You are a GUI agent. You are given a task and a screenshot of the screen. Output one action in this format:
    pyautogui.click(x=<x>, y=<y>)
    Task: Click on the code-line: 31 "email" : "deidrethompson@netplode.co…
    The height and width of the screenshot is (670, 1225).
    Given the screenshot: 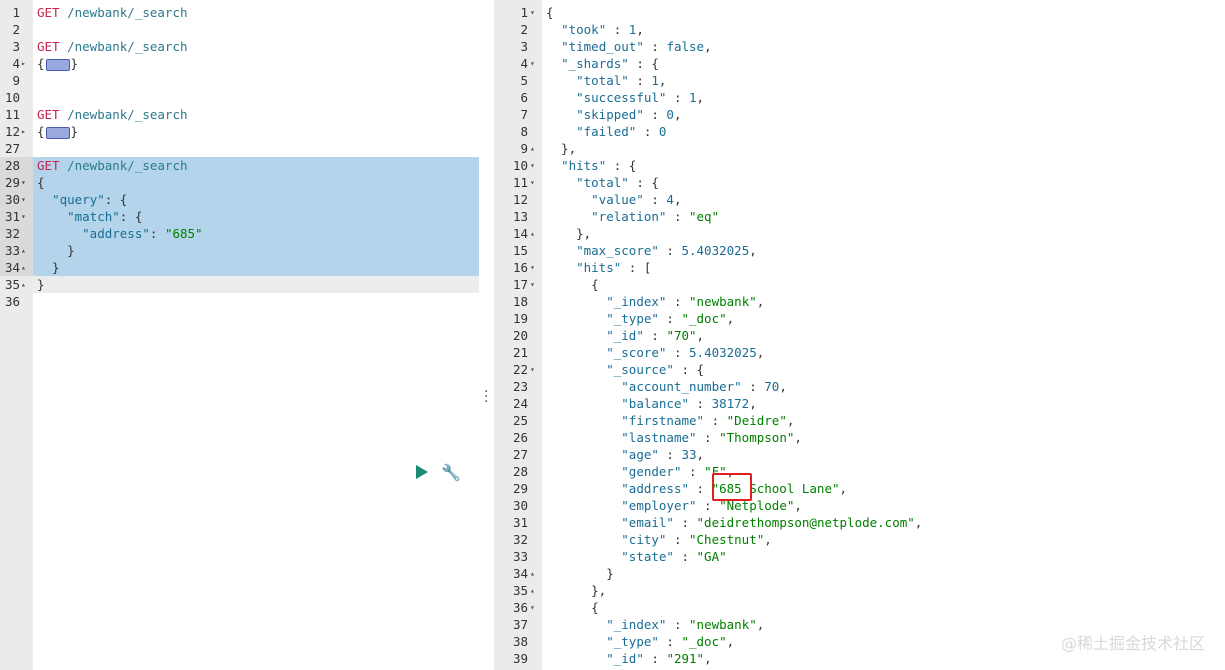 What is the action you would take?
    pyautogui.click(x=859, y=522)
    